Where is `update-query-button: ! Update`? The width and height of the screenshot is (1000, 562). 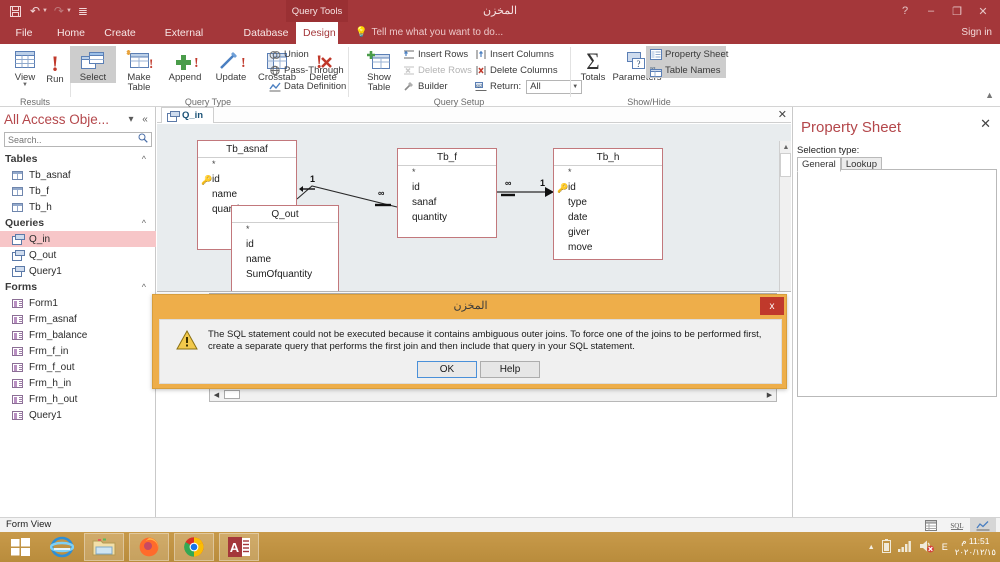 update-query-button: ! Update is located at coordinates (231, 64).